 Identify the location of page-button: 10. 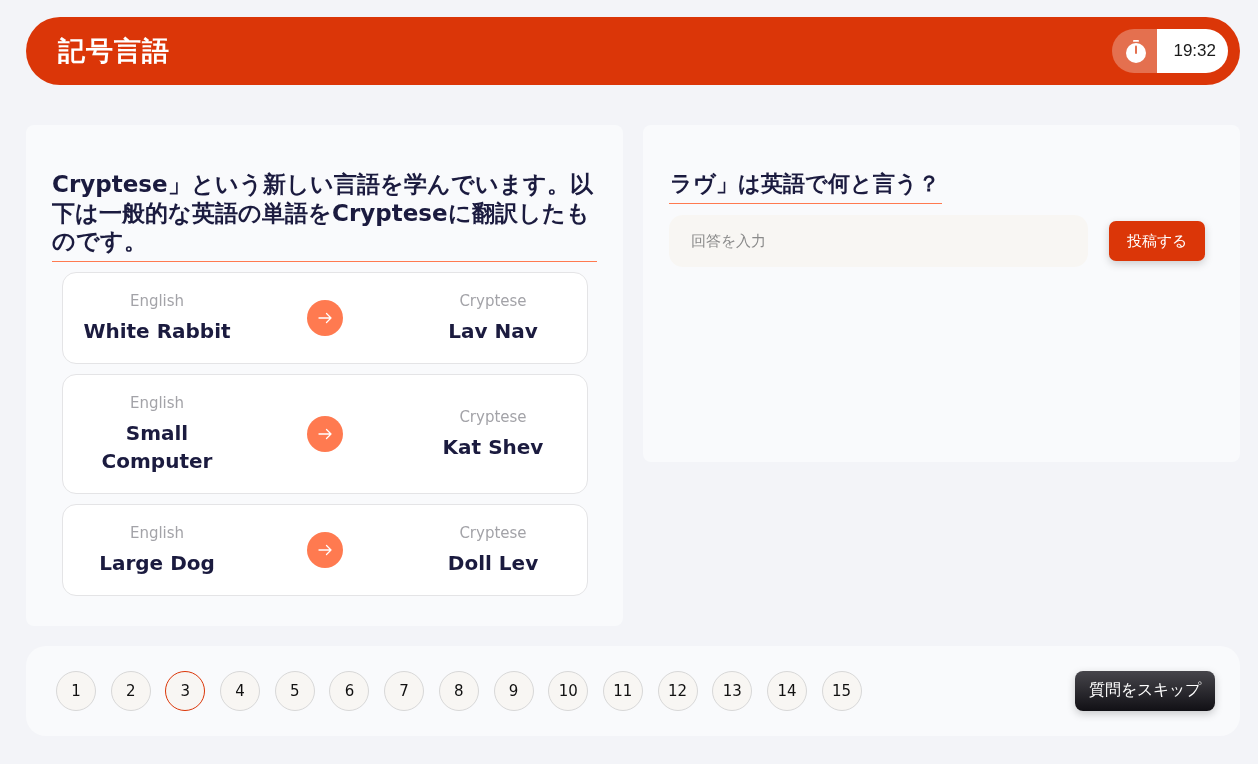
(568, 690).